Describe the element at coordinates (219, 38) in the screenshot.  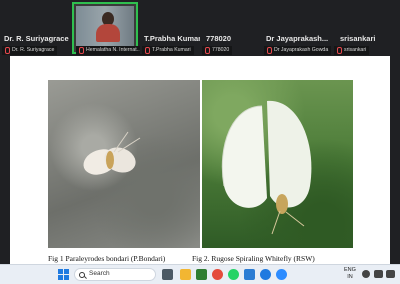
I see `participant-name: 778020` at that location.